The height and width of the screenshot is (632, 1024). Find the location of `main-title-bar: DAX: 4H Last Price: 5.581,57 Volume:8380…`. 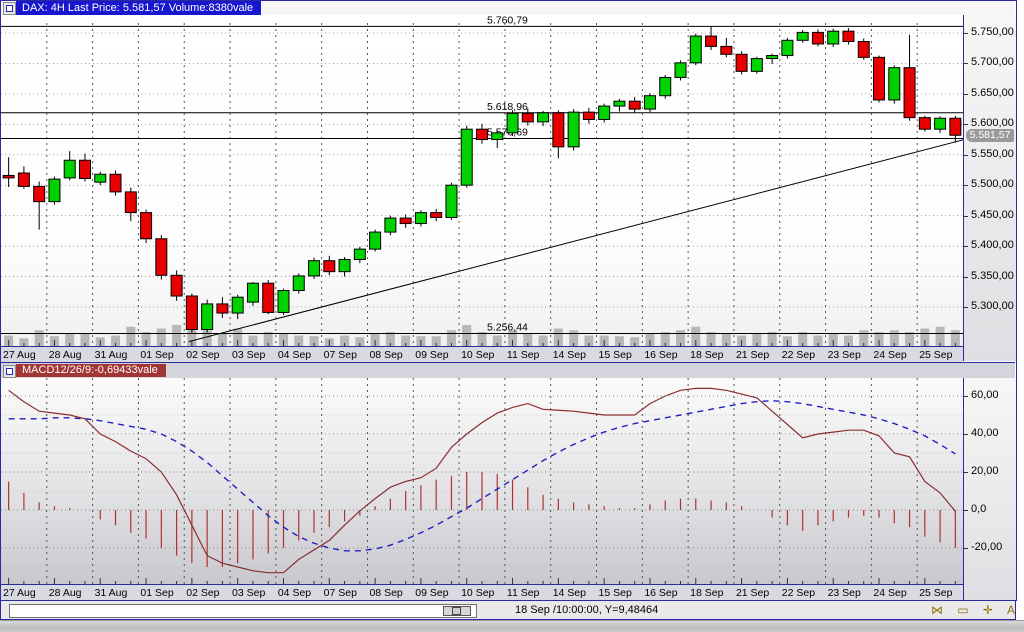

main-title-bar: DAX: 4H Last Price: 5.581,57 Volume:8380… is located at coordinates (508, 8).